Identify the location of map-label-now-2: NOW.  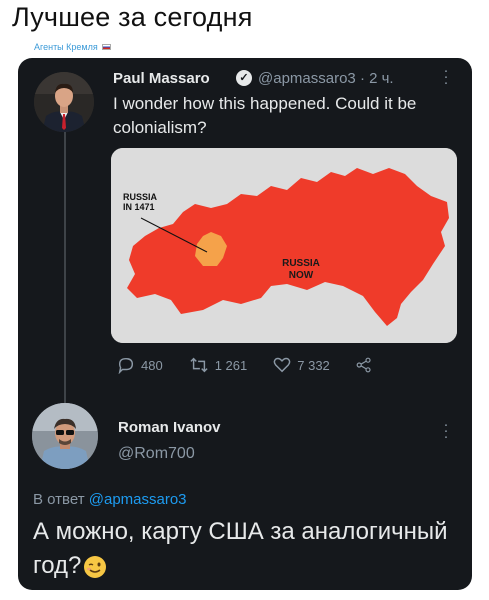
(301, 275).